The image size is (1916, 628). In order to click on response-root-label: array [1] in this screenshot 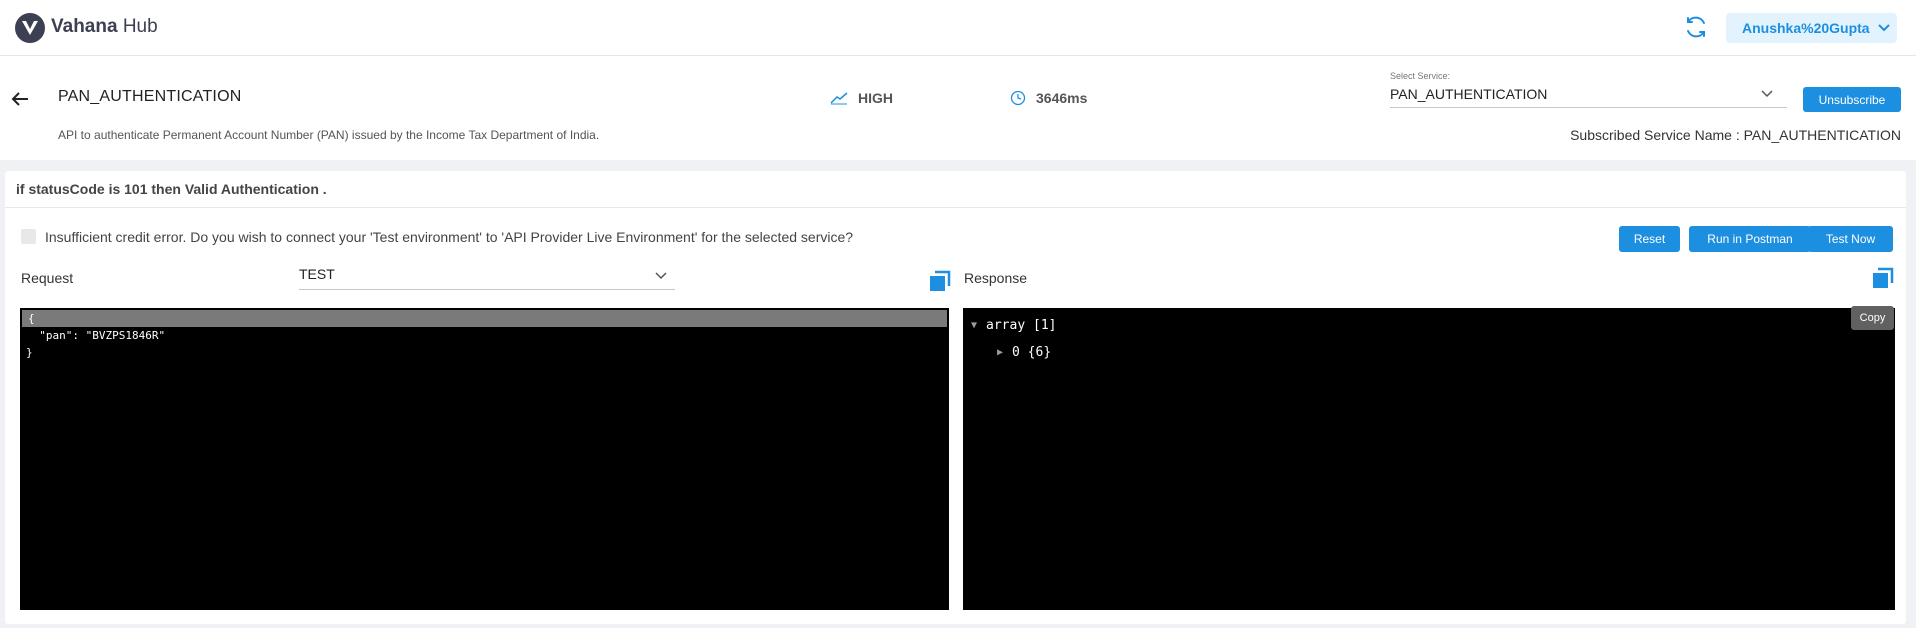, I will do `click(1021, 325)`.